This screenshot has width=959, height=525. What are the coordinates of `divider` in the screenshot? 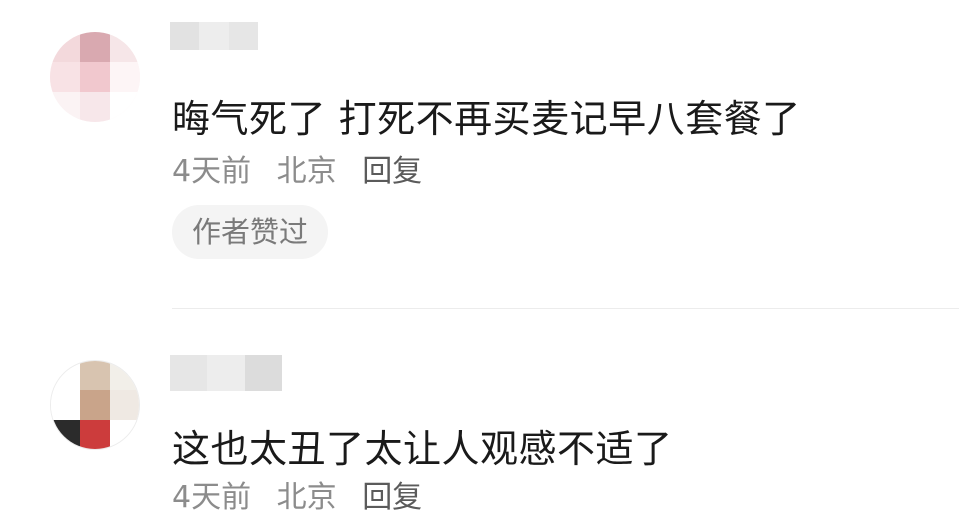 It's located at (565, 308).